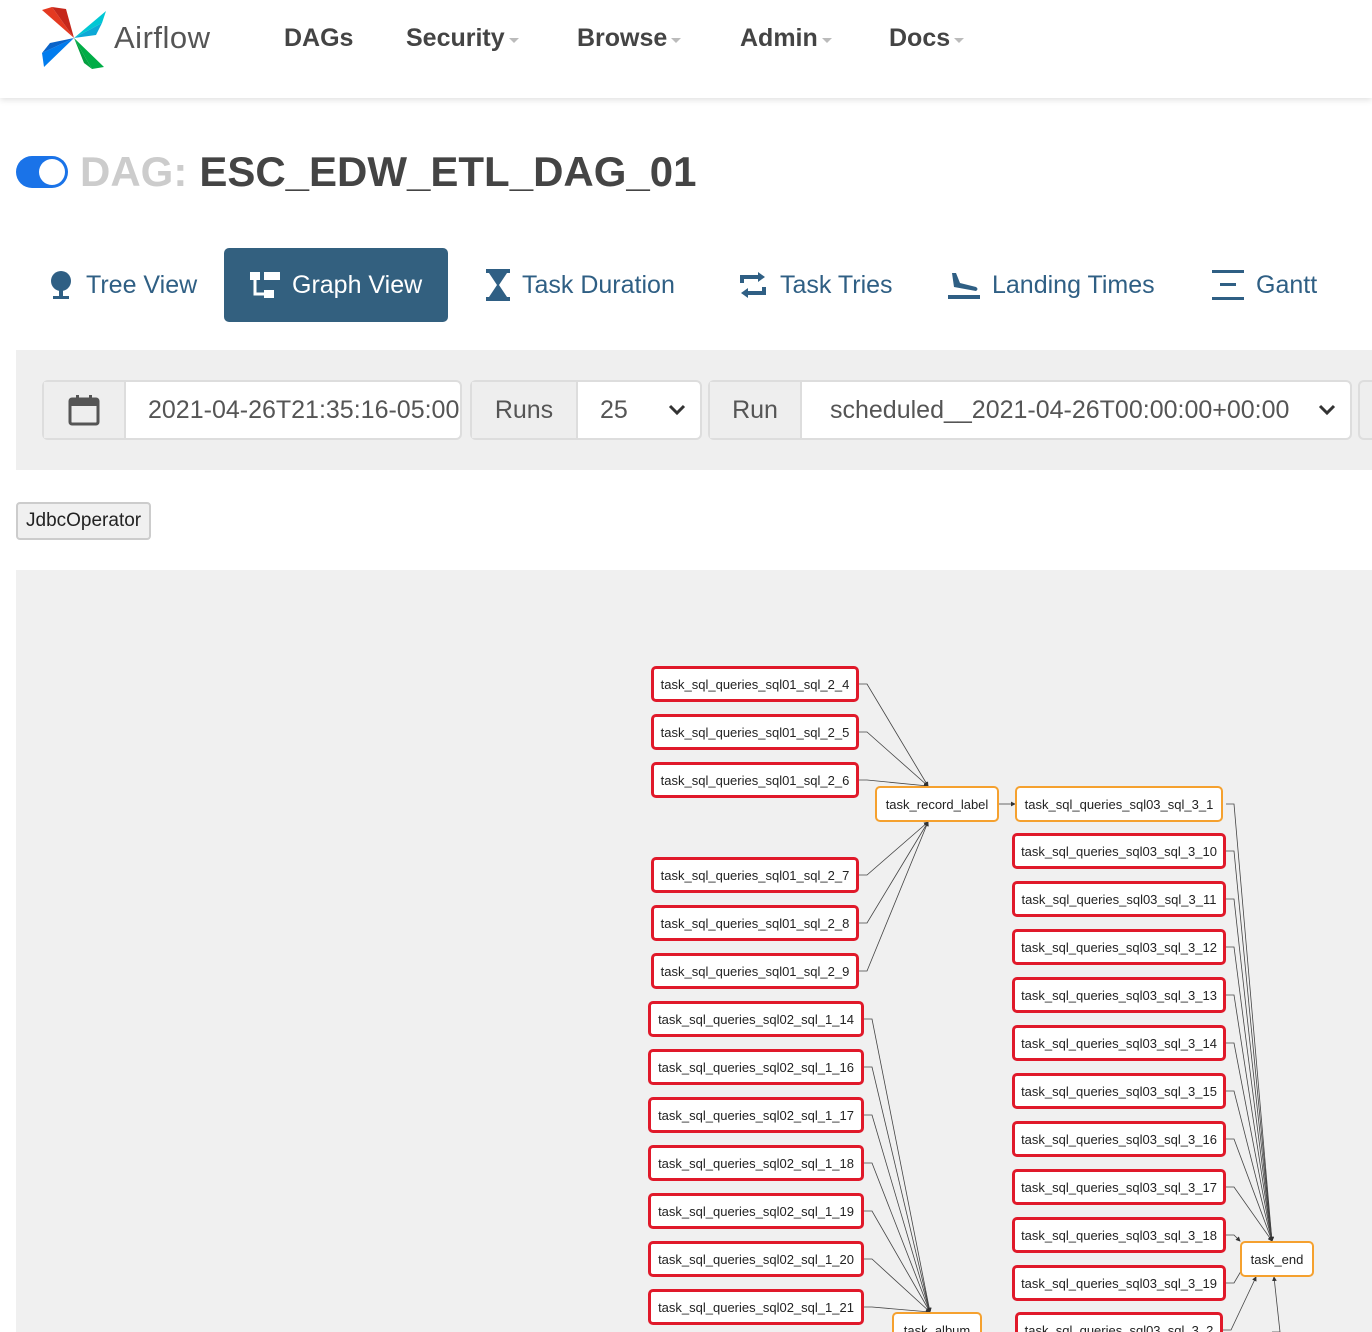  I want to click on dag-prefix: DAG:, so click(134, 171).